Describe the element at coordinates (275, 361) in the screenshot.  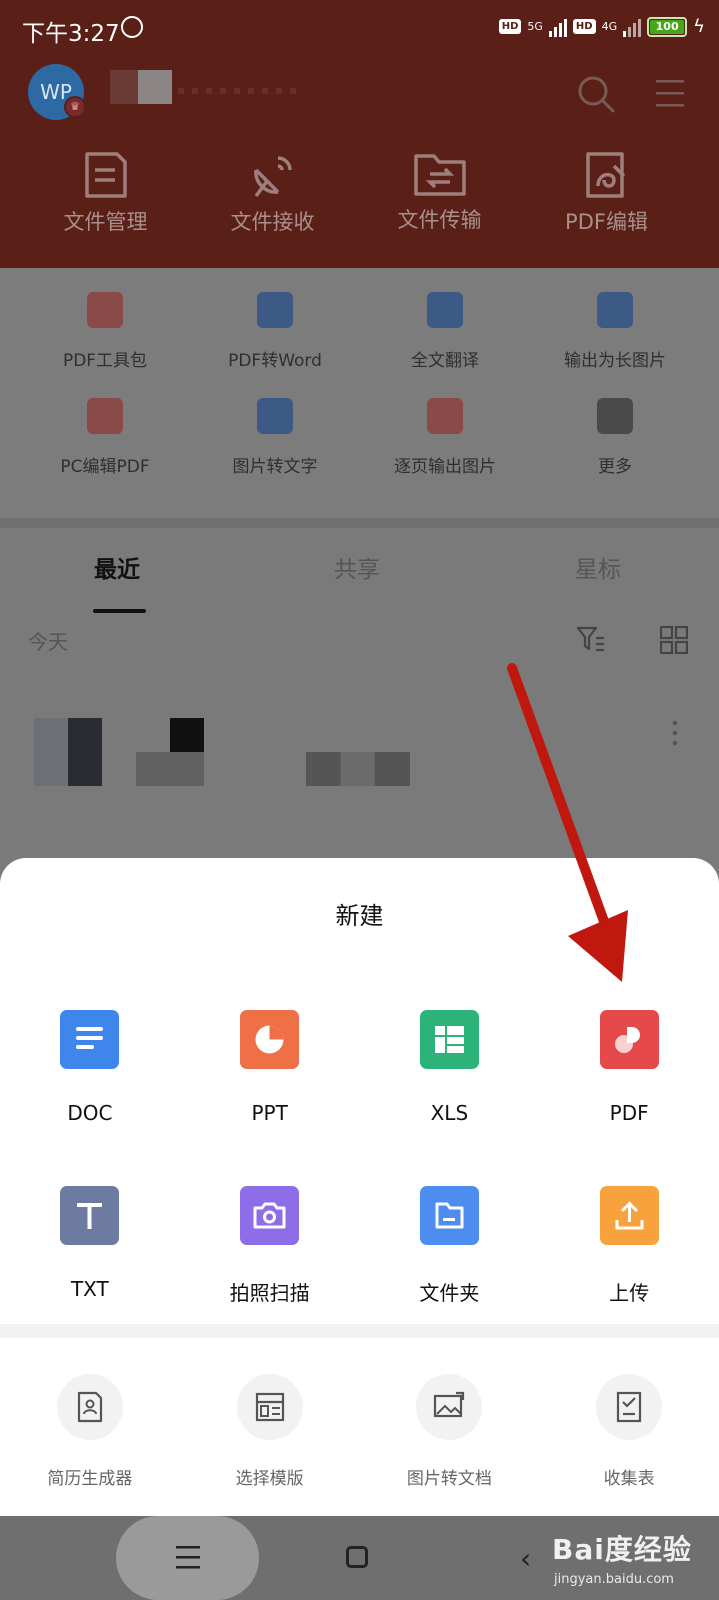
I see `tool-label: PDF转Word` at that location.